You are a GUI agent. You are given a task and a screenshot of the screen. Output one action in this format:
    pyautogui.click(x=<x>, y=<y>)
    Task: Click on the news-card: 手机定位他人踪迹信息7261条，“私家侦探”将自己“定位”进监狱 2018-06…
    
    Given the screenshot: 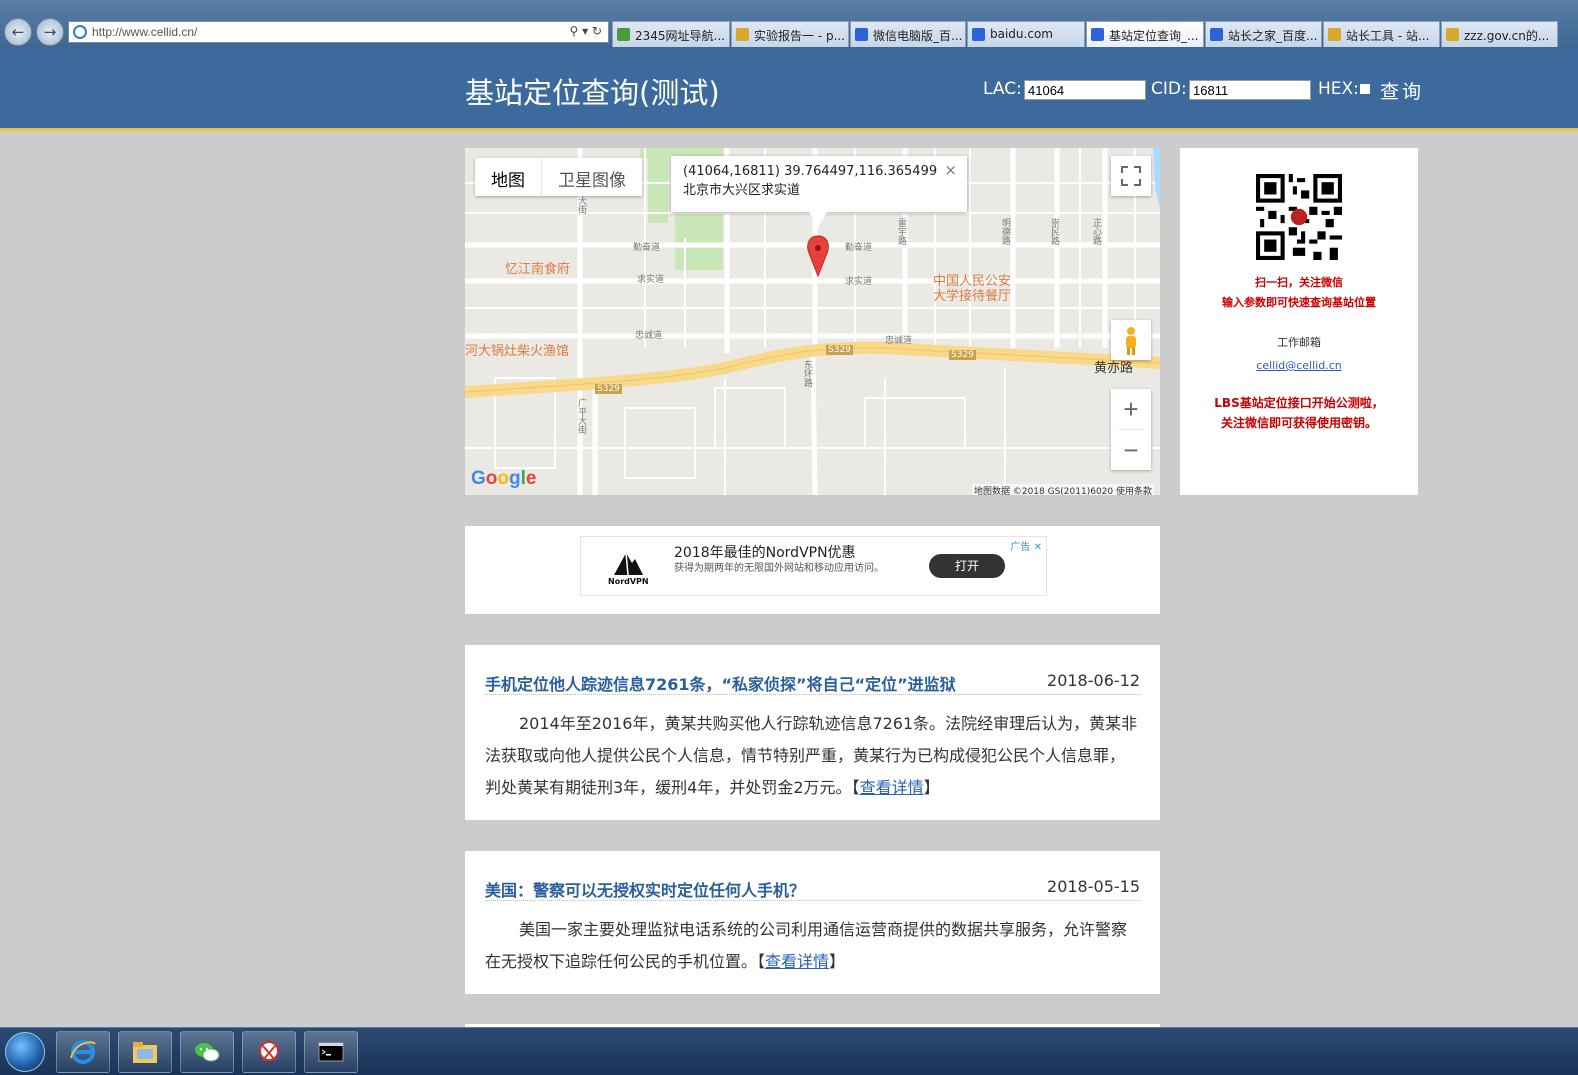 What is the action you would take?
    pyautogui.click(x=812, y=732)
    